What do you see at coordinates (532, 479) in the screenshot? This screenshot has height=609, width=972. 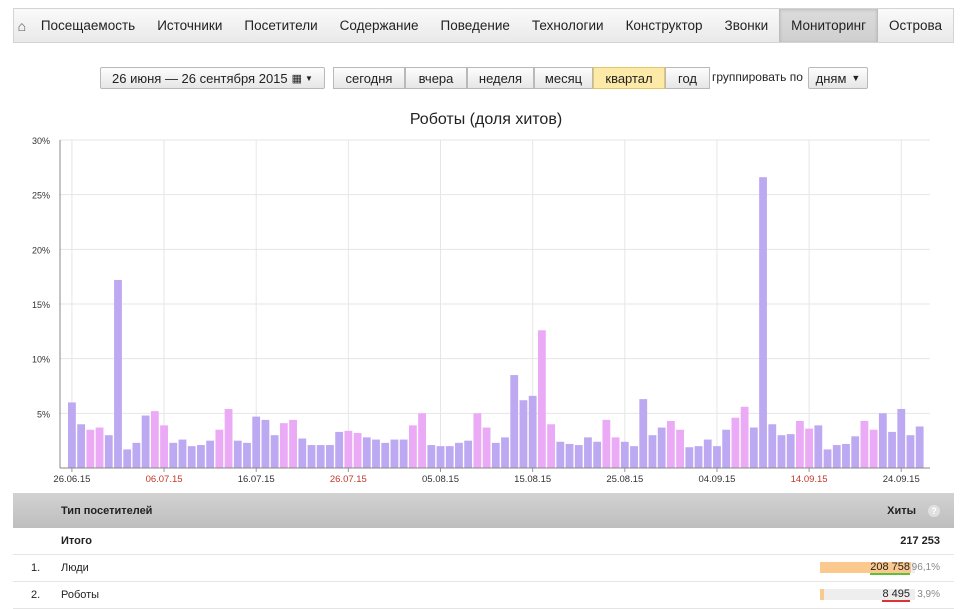 I see `x-tick-label: 15.08.15` at bounding box center [532, 479].